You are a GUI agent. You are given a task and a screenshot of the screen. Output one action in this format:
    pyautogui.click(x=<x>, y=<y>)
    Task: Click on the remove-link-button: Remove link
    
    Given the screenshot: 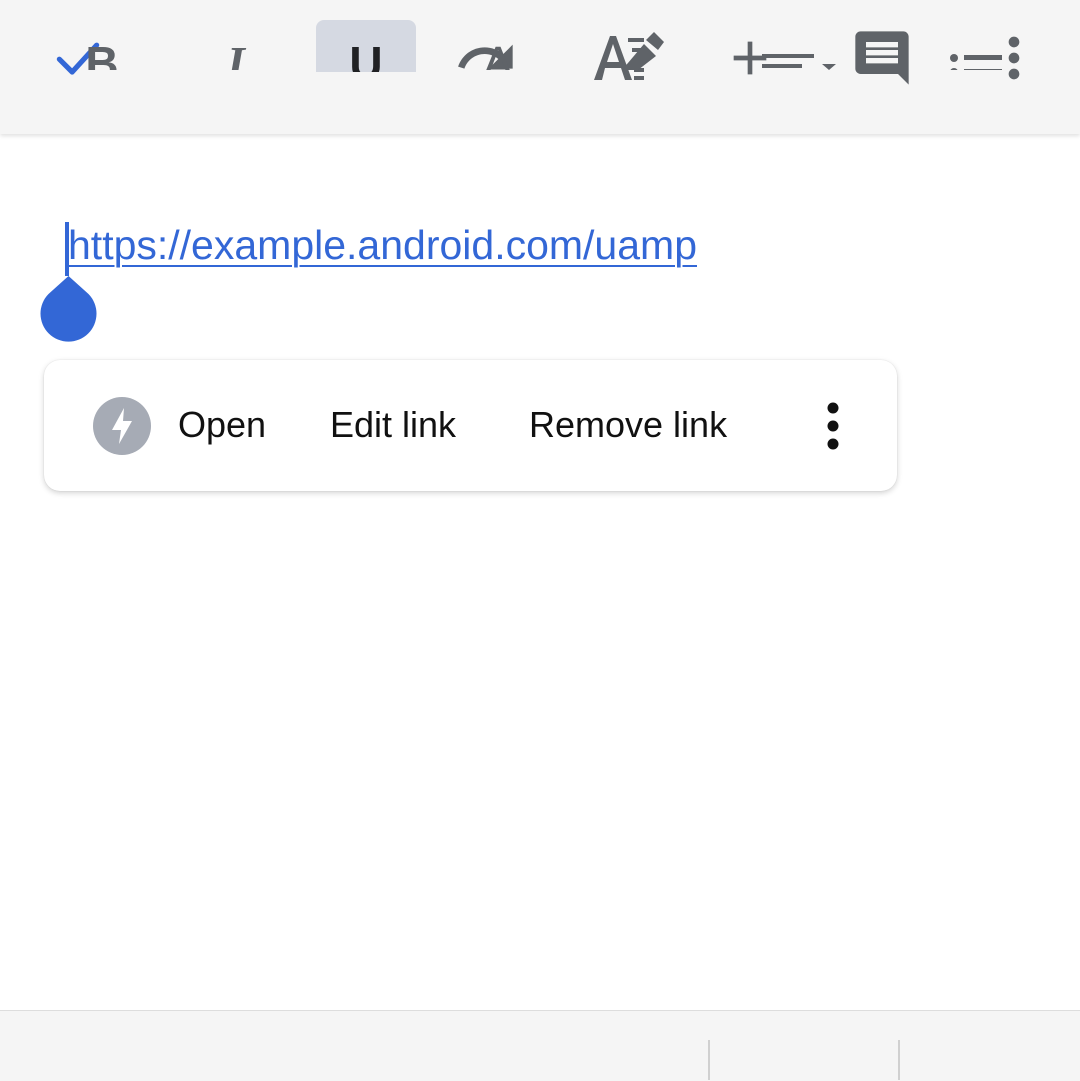 What is the action you would take?
    pyautogui.click(x=628, y=425)
    